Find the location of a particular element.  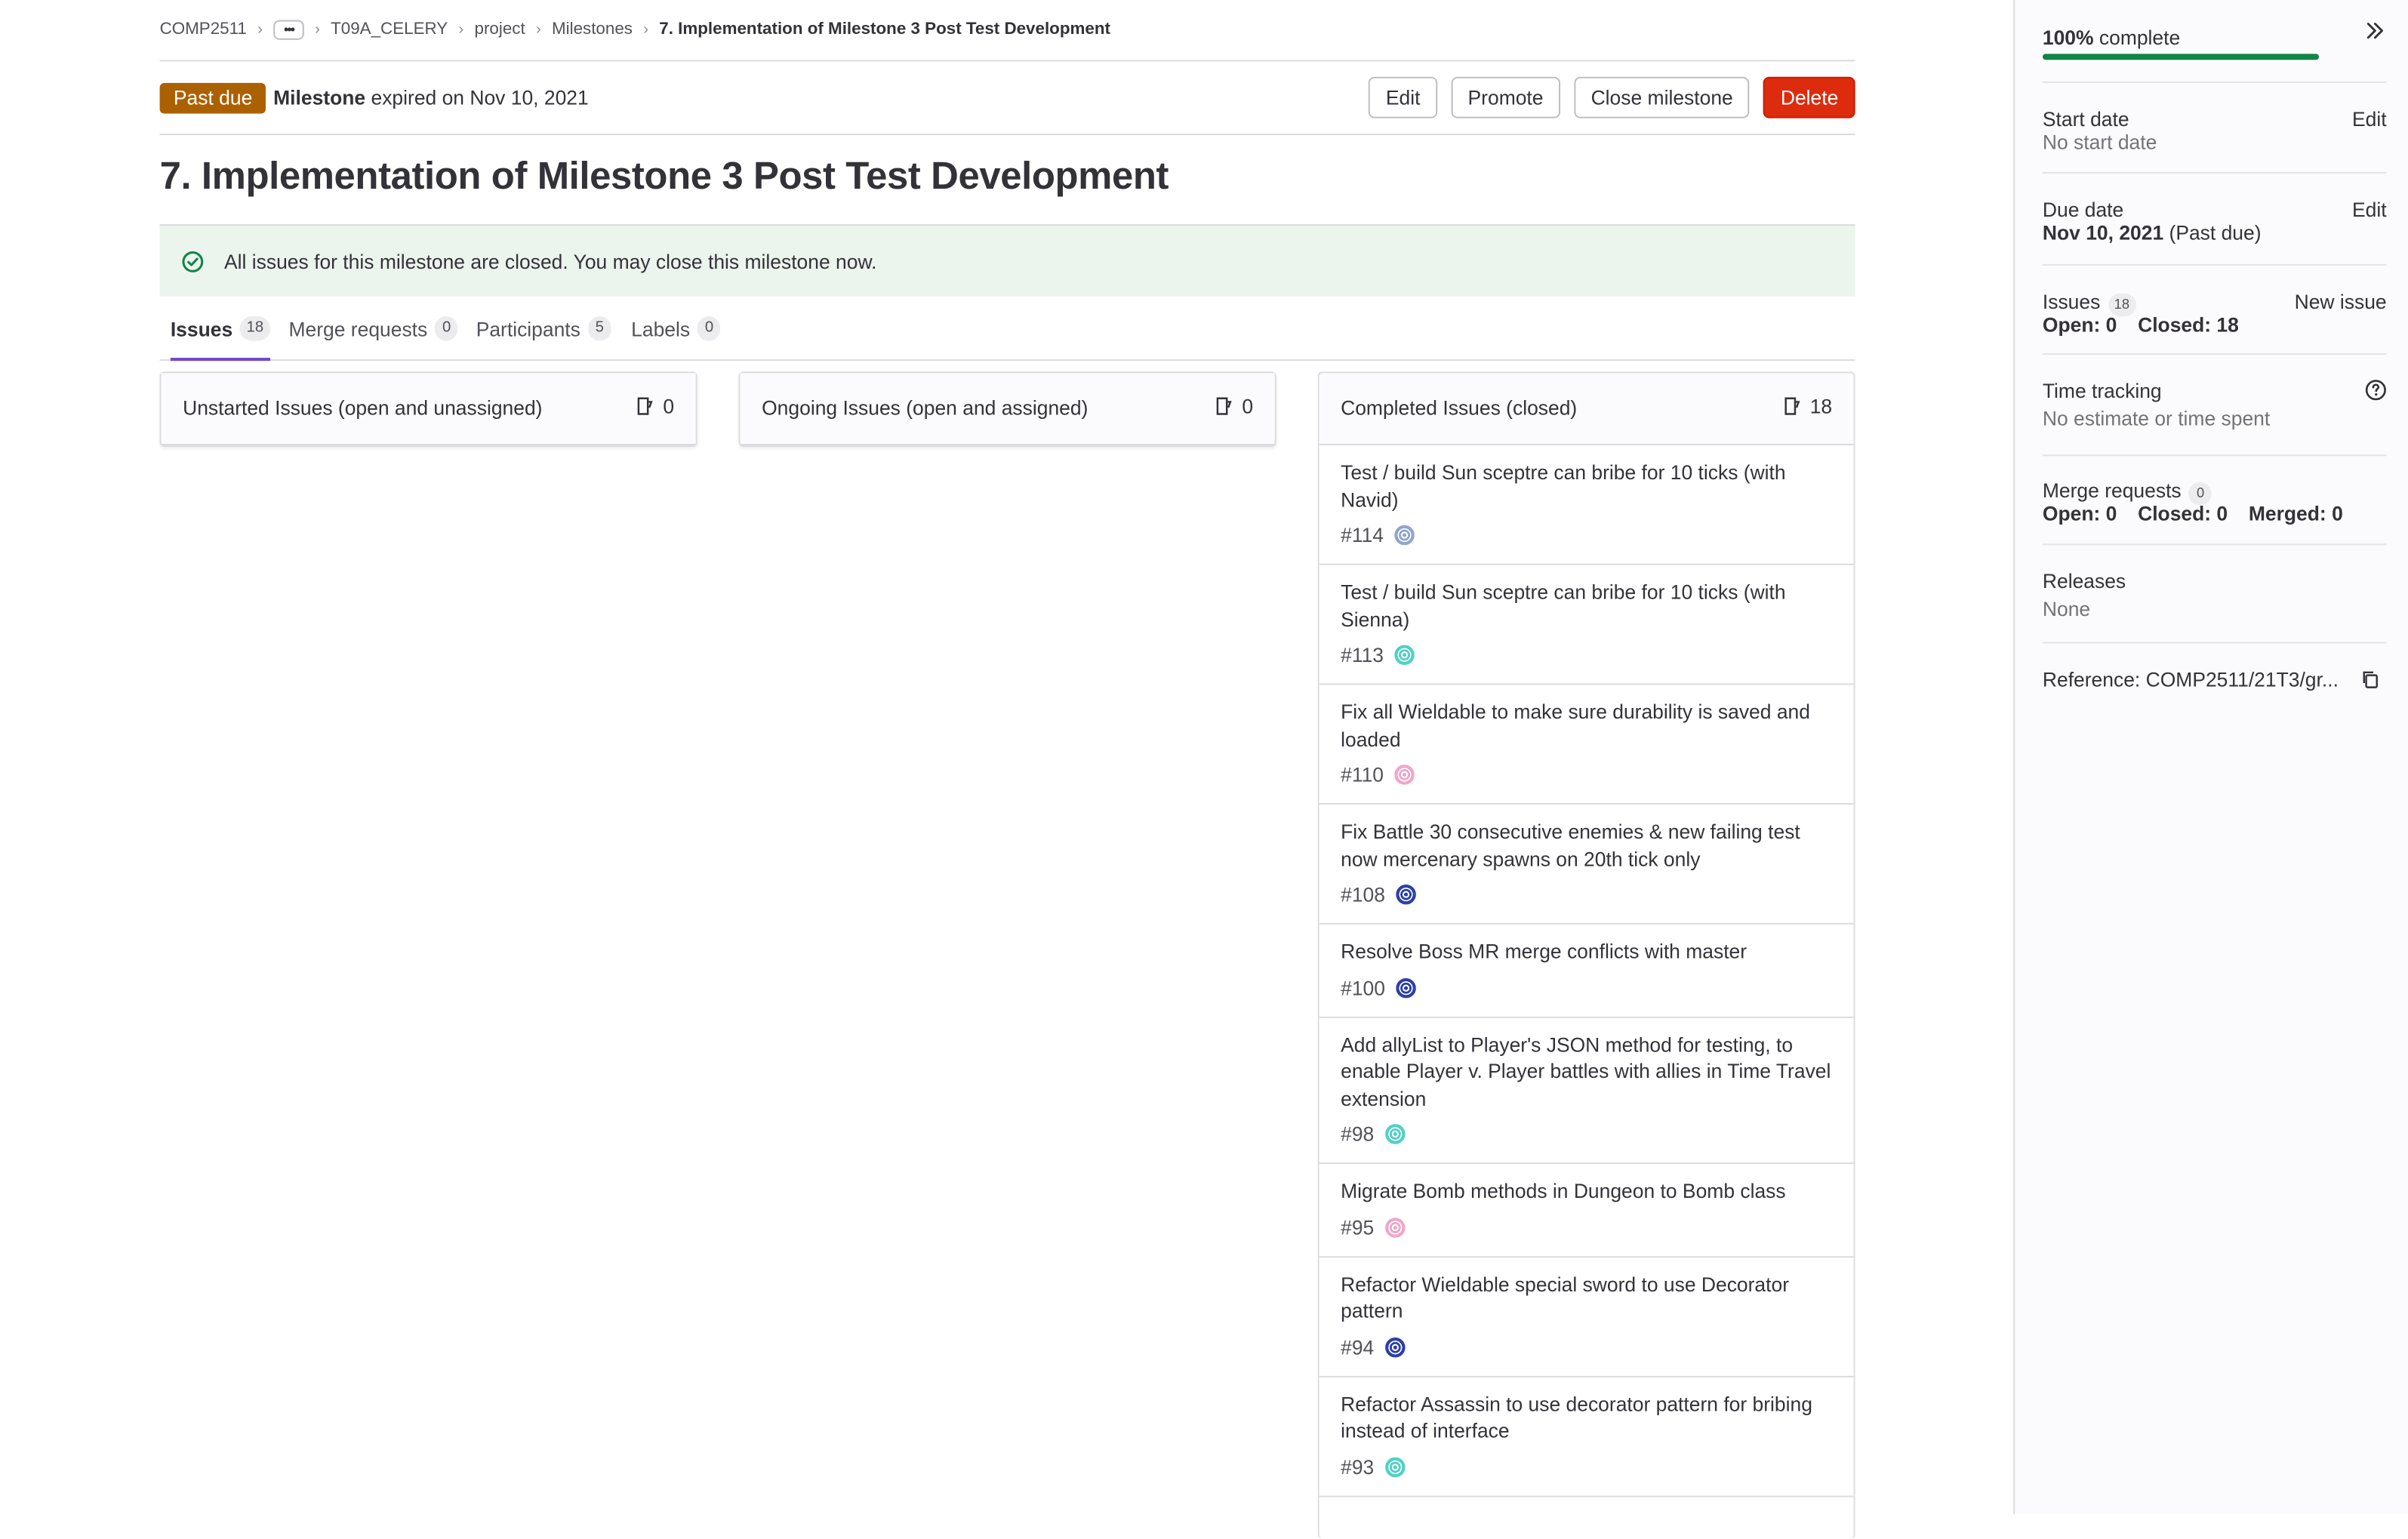

breadcrumb-item-milestones: Milestones is located at coordinates (592, 29).